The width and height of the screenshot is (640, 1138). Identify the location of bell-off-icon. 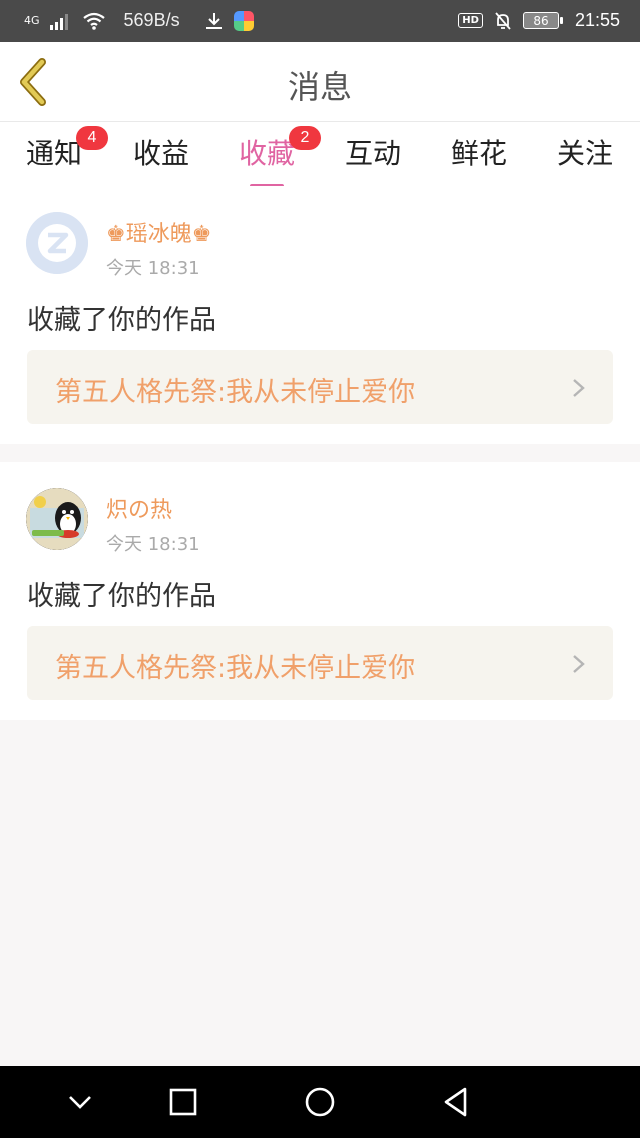
(503, 20).